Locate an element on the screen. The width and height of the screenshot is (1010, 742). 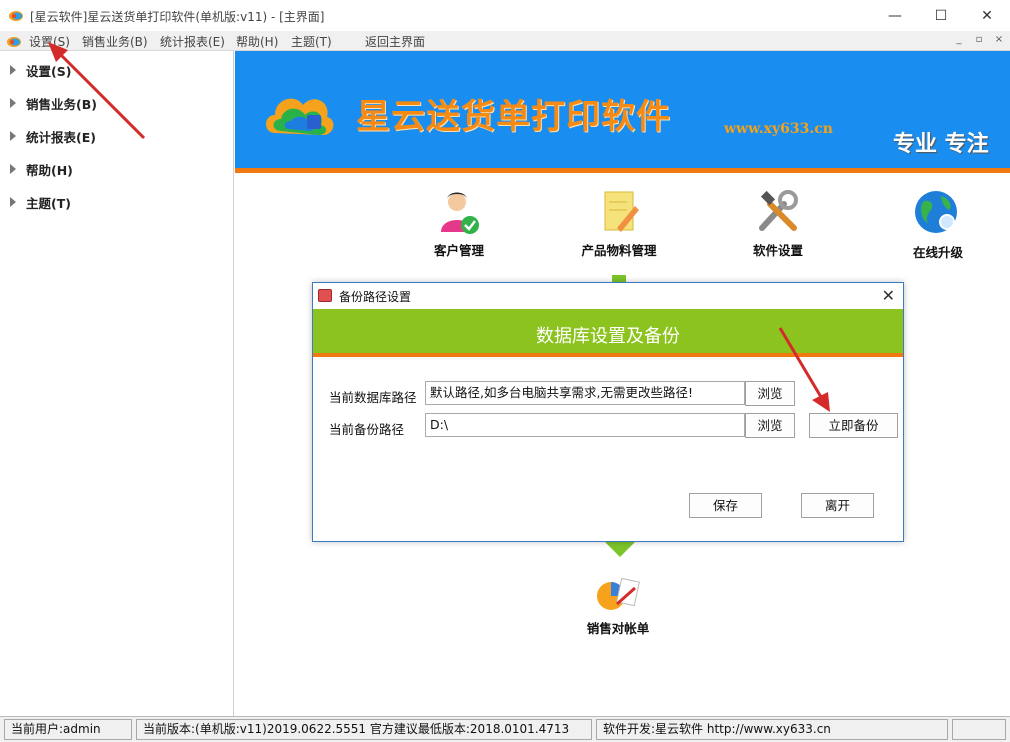
banner: 星云送货单打印软件 www.xy633.cn 专业 专注 is located at coordinates (622, 112).